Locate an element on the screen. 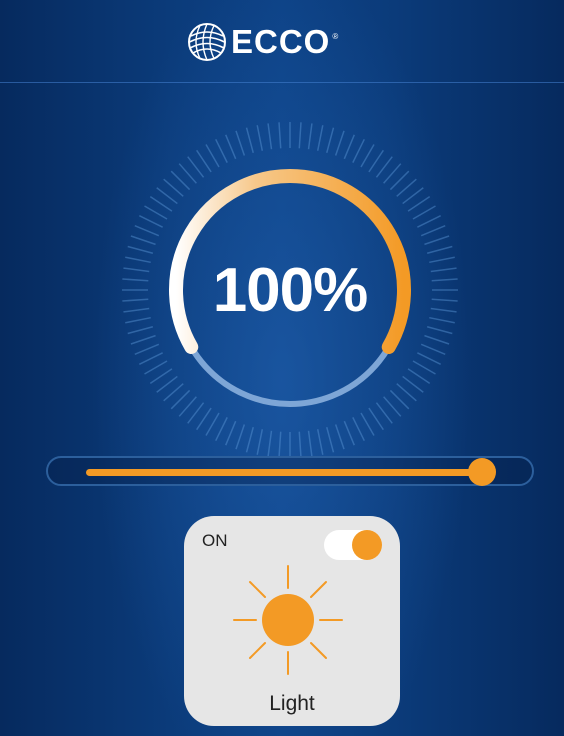 This screenshot has width=564, height=736. brightness-percent: 100% is located at coordinates (290, 290).